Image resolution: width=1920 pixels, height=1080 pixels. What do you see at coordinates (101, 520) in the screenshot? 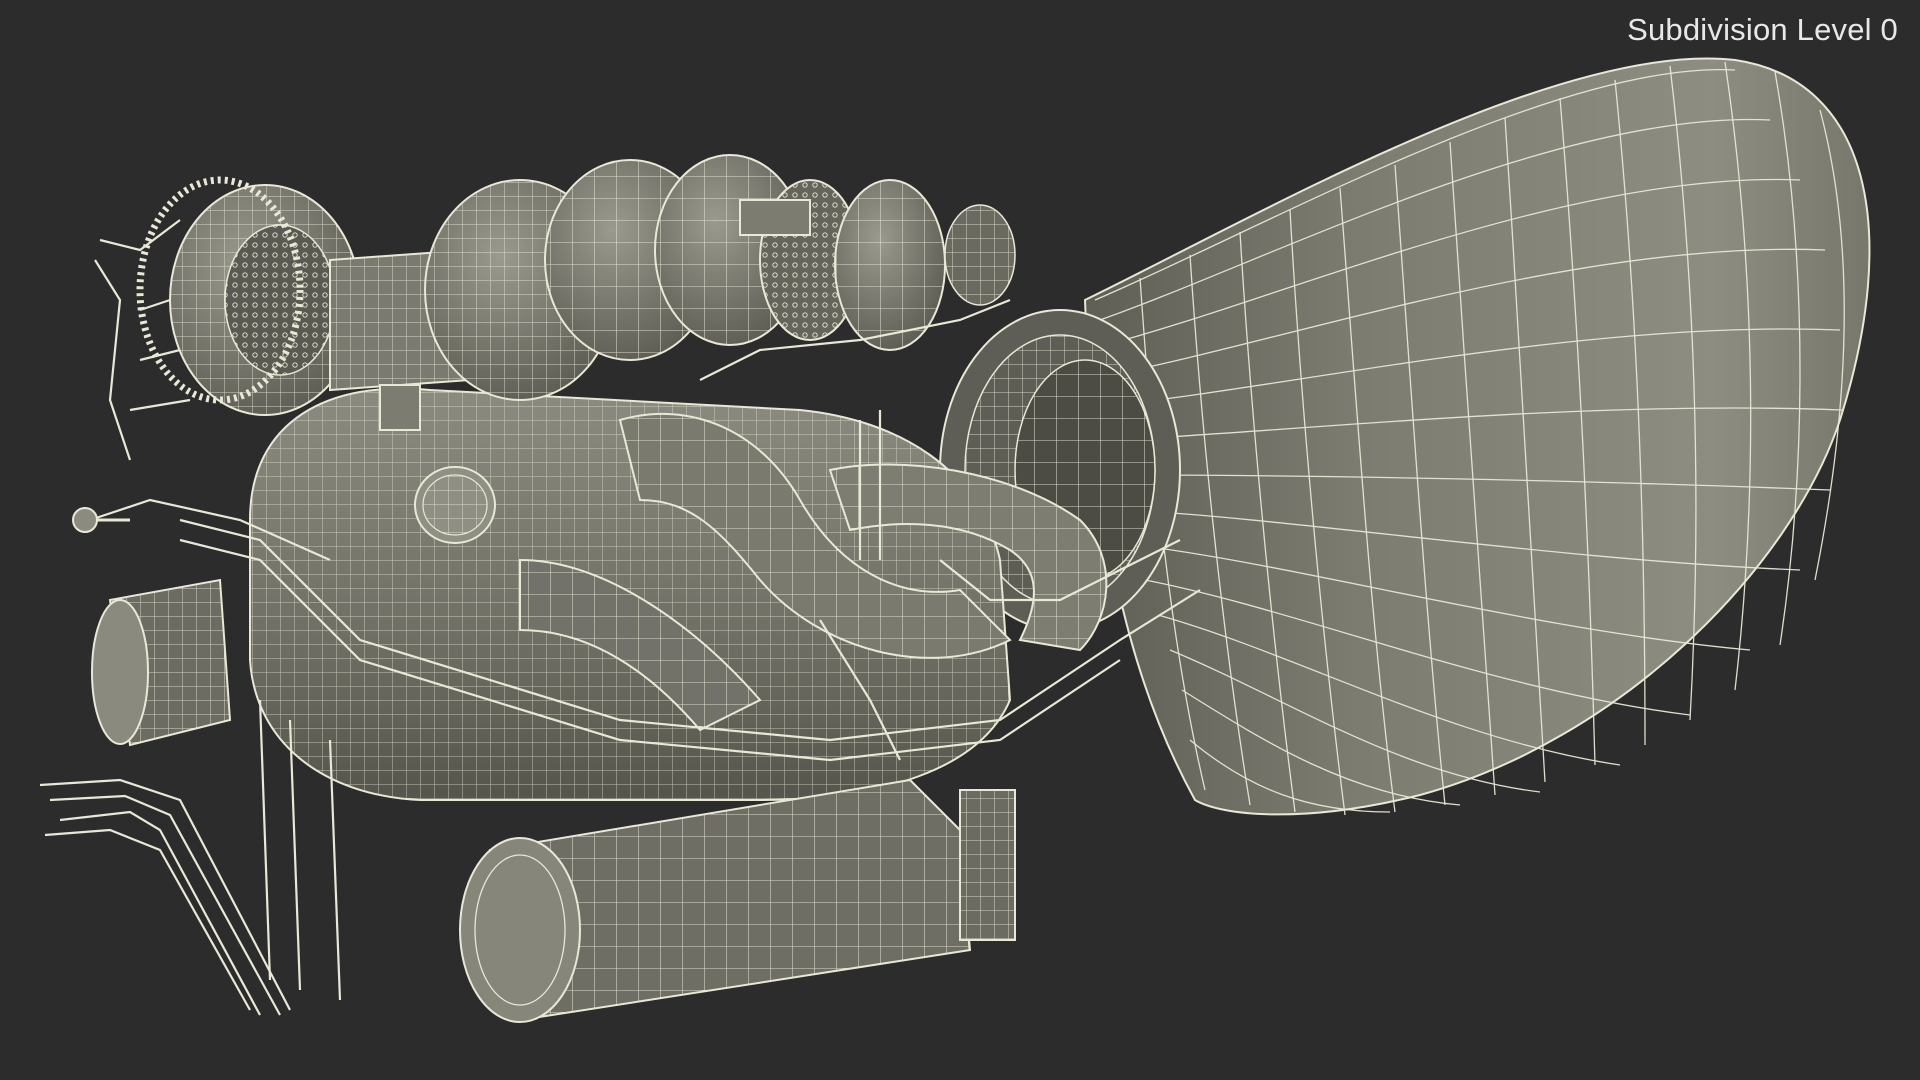
I see `valve-knob` at bounding box center [101, 520].